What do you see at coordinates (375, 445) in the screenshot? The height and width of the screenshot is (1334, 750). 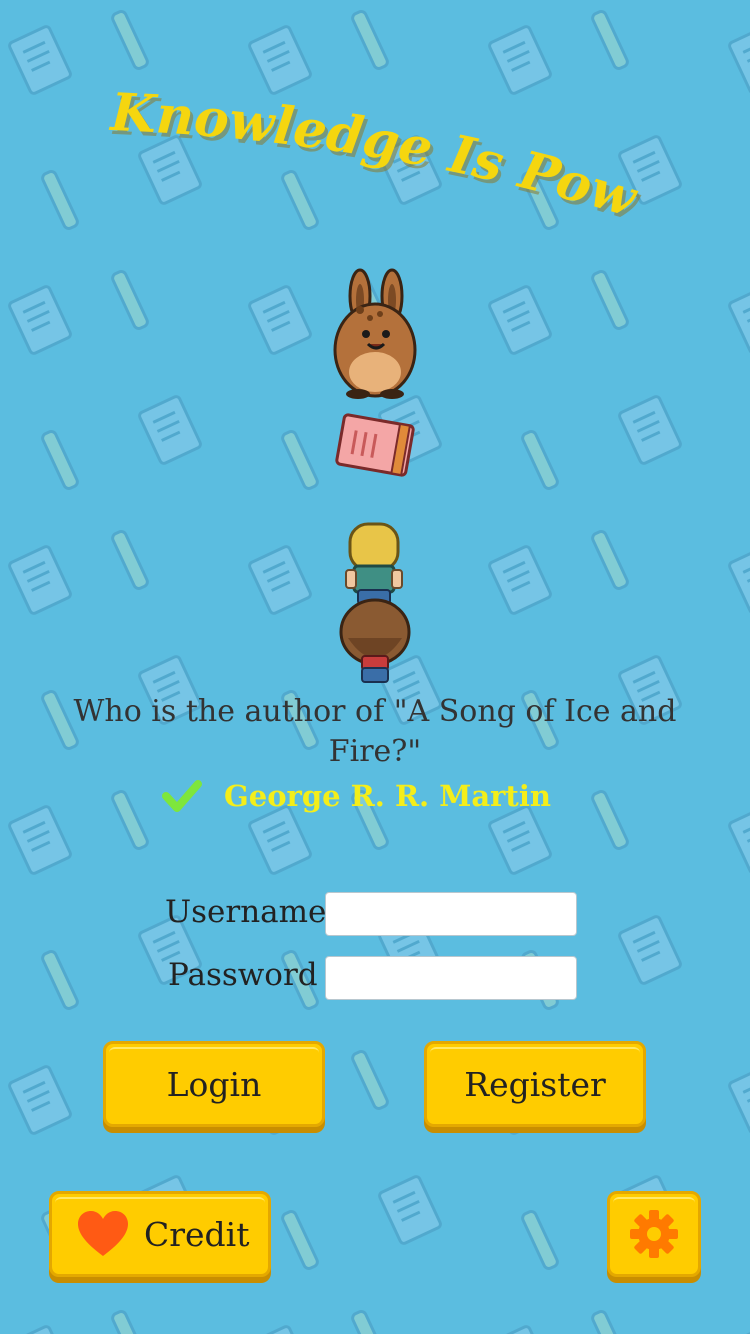 I see `book-icon` at bounding box center [375, 445].